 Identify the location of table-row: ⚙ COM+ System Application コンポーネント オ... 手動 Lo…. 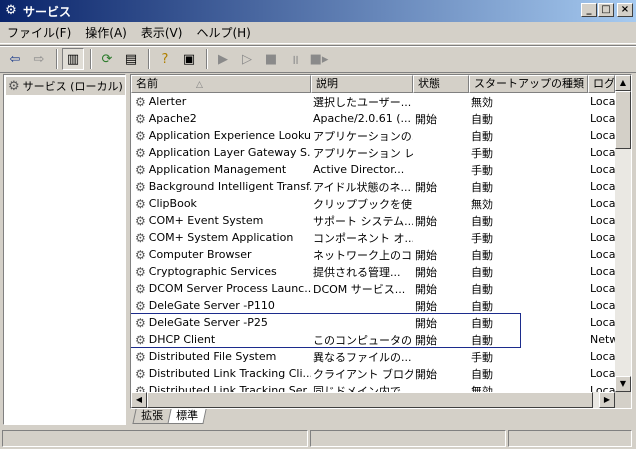
(373, 237).